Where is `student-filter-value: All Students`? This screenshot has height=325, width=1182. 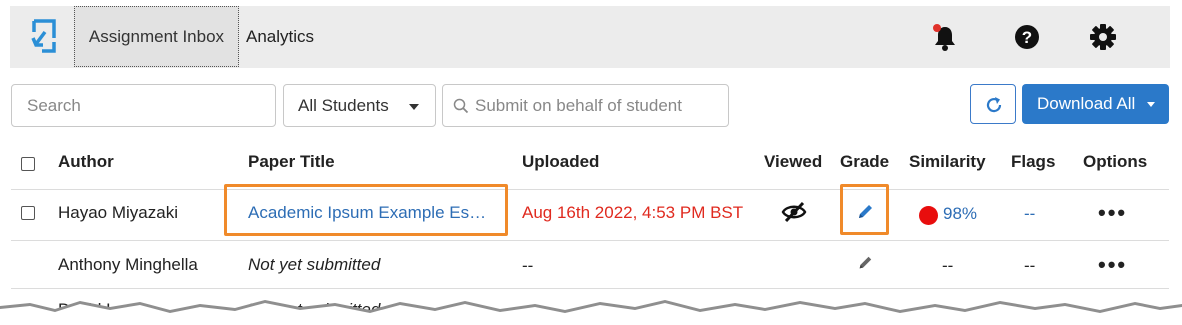
student-filter-value: All Students is located at coordinates (343, 105).